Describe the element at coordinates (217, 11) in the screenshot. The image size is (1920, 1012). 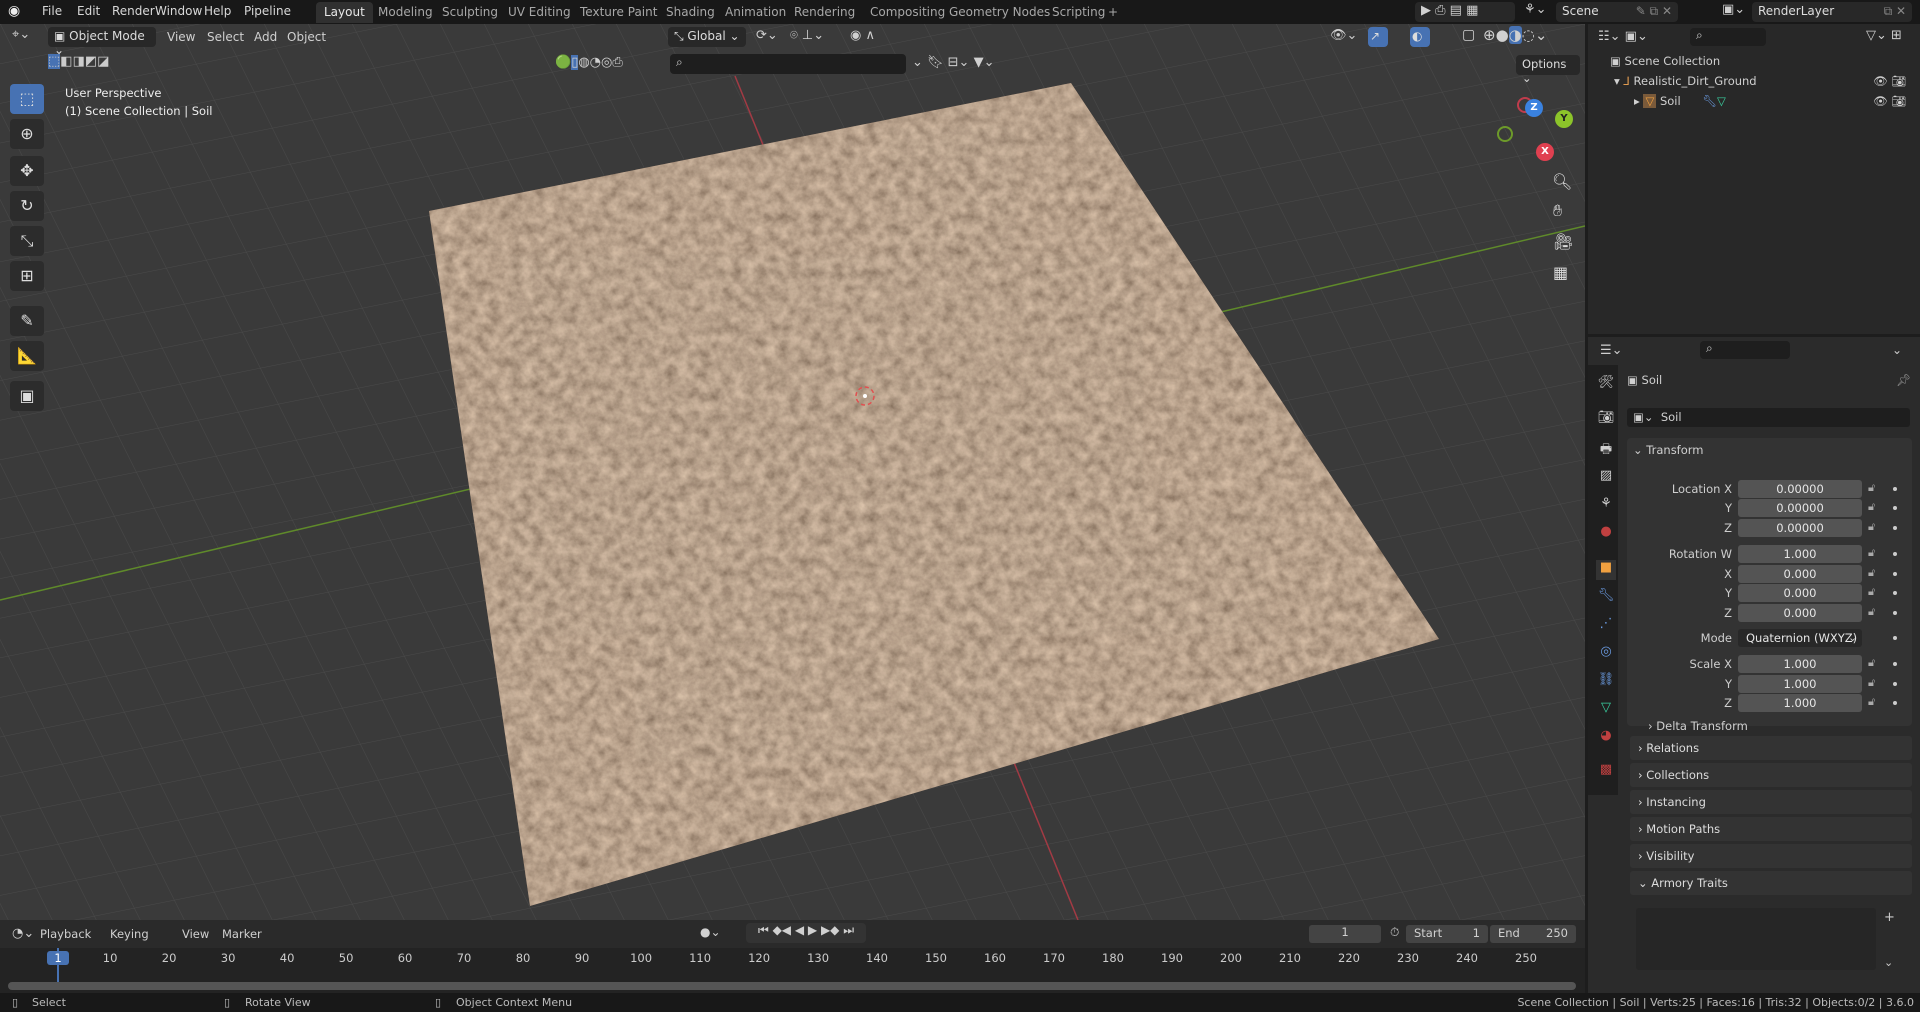
I see `menu-help: Help` at that location.